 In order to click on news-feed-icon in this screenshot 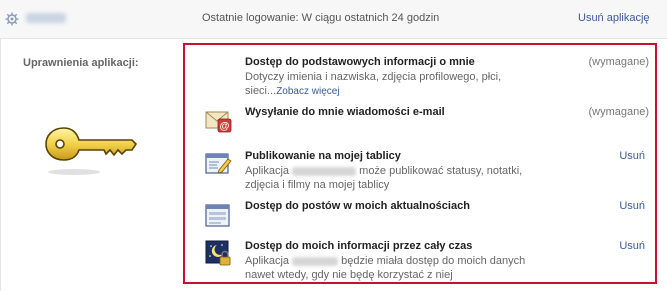, I will do `click(217, 215)`.